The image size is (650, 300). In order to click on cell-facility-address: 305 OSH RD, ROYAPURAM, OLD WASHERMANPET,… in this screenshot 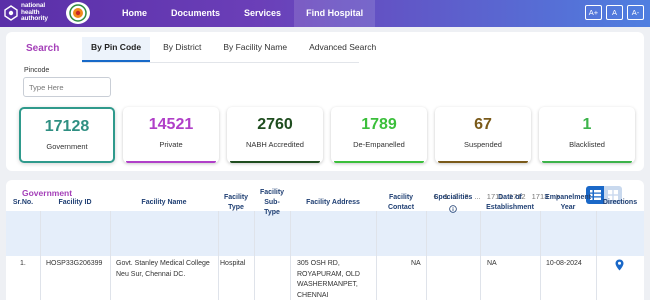, I will do `click(328, 279)`.